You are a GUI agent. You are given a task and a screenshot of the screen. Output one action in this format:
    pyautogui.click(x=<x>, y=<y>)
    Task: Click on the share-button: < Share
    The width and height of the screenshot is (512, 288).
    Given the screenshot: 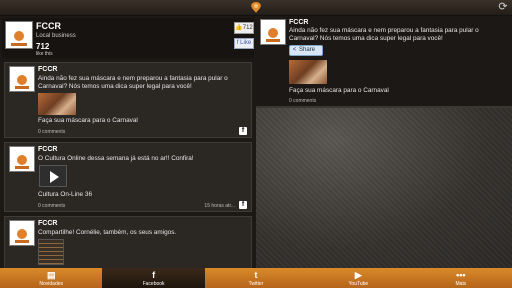 What is the action you would take?
    pyautogui.click(x=306, y=50)
    